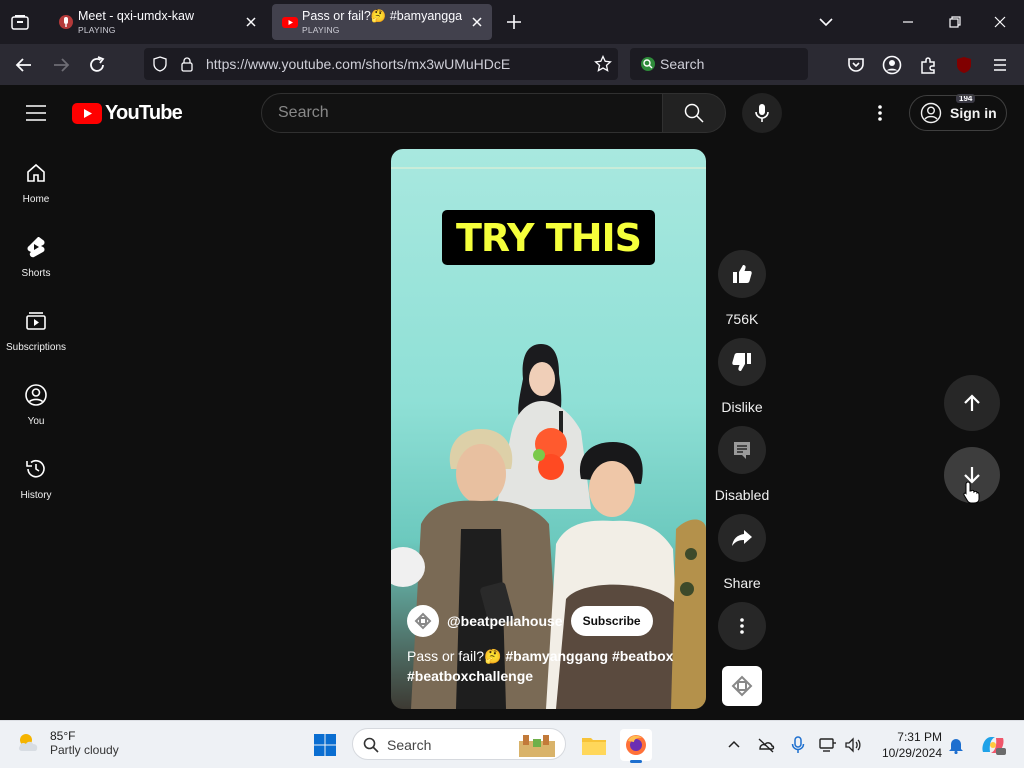 This screenshot has height=768, width=1024. Describe the element at coordinates (742, 319) in the screenshot. I see `like-count: 756K` at that location.